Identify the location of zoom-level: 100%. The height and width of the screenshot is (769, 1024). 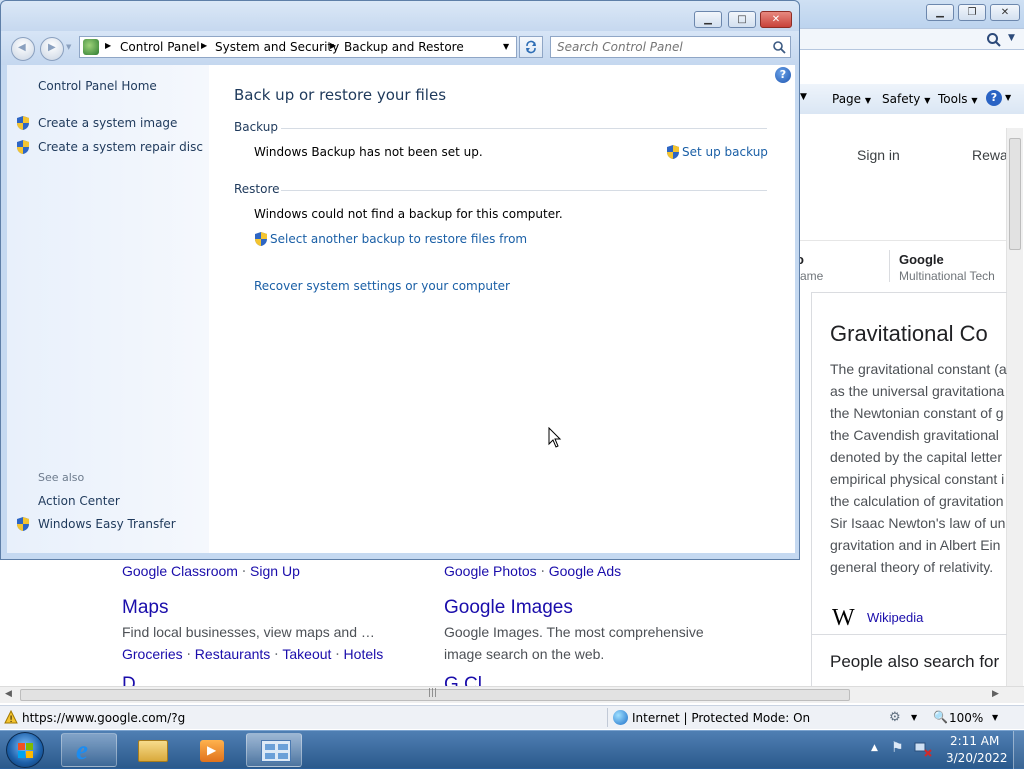
(966, 718).